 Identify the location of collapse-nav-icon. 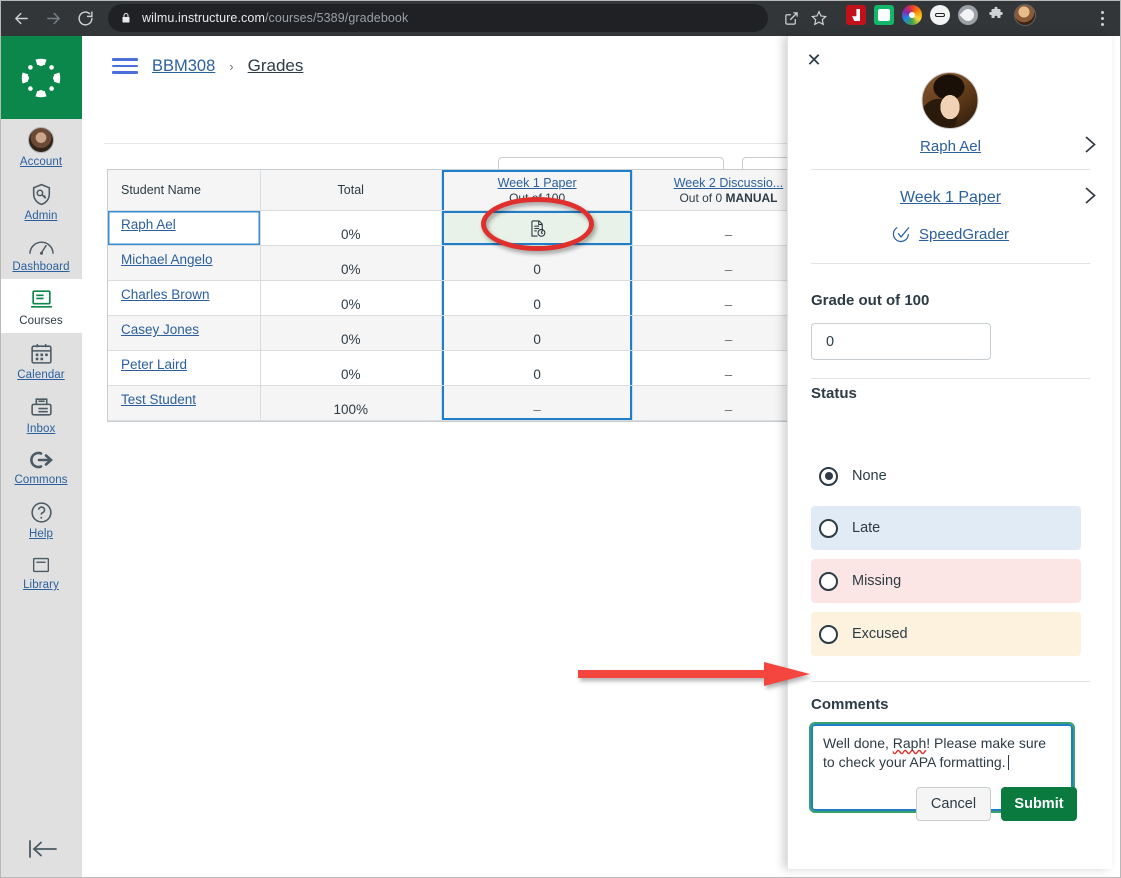
(41, 849).